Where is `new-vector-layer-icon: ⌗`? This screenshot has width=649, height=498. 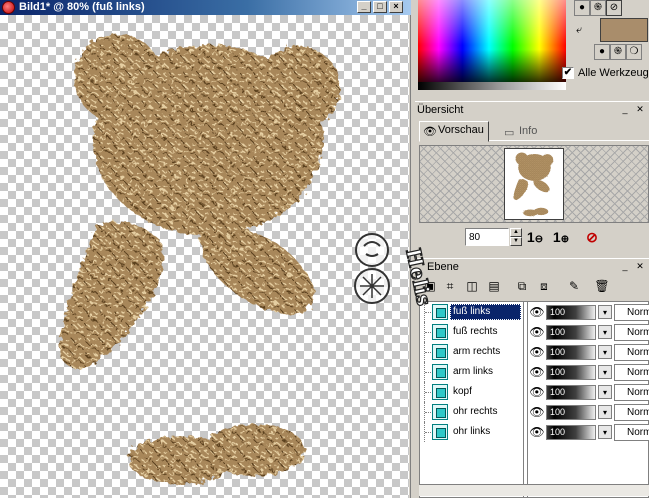
new-vector-layer-icon: ⌗ is located at coordinates (450, 286).